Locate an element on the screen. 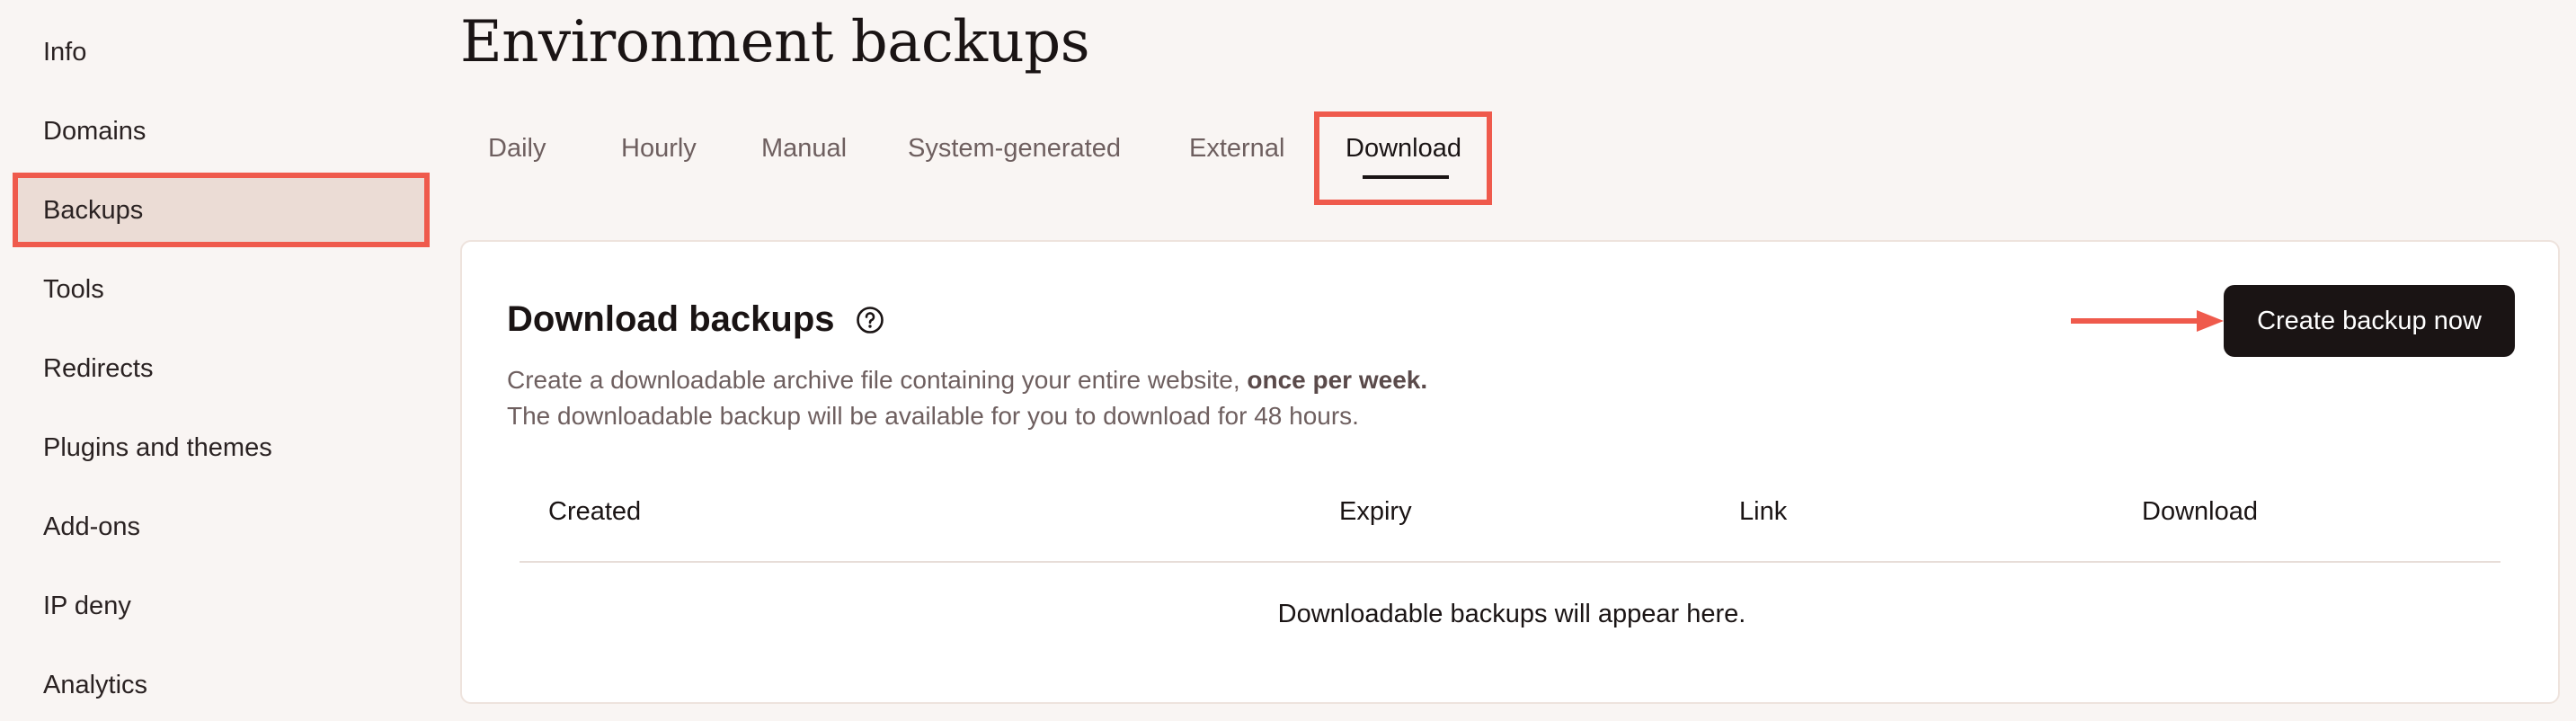 The image size is (2576, 721). help-icon is located at coordinates (870, 320).